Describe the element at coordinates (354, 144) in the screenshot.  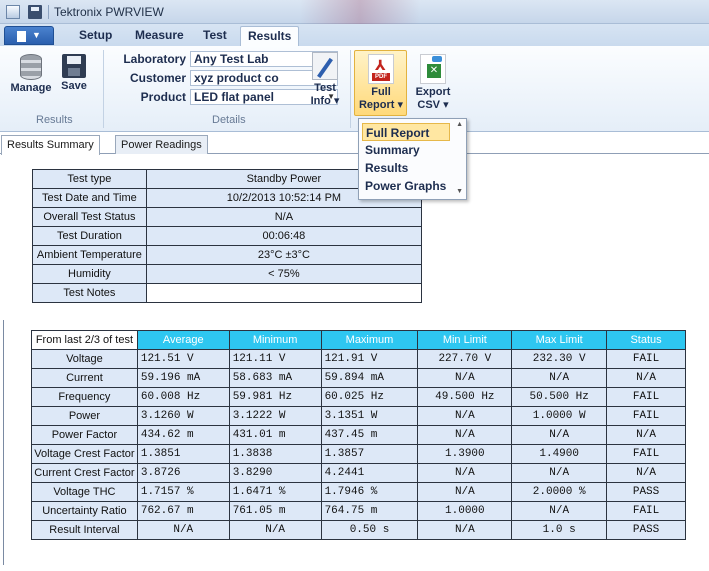
I see `content-tab-strip: Results Summary Power Readings` at that location.